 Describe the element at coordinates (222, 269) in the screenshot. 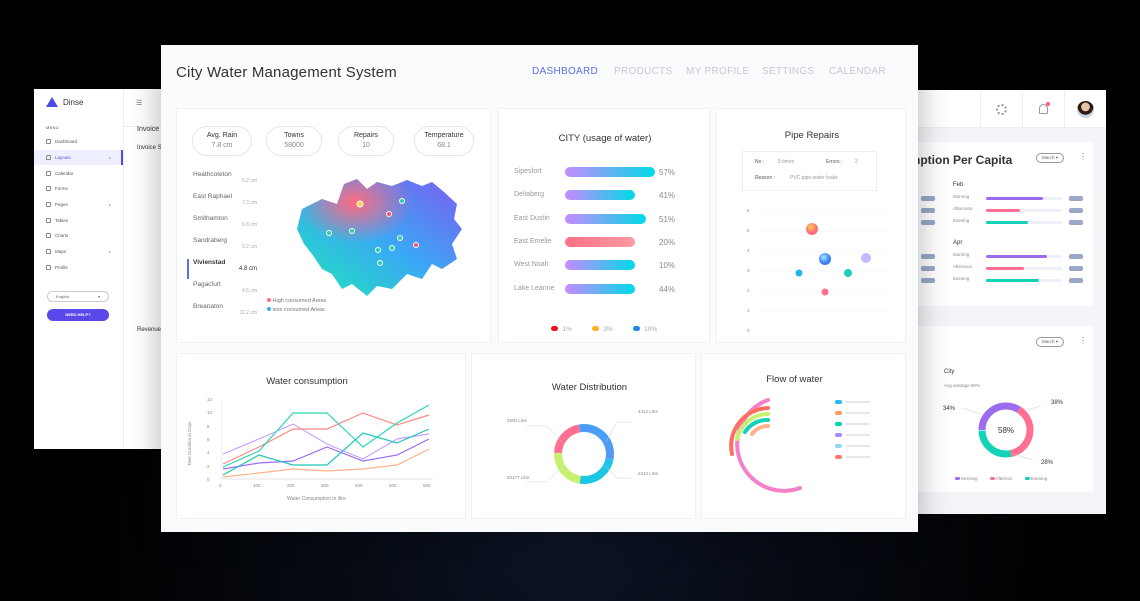

I see `town-item: Vivienstad 4.8 cm` at that location.